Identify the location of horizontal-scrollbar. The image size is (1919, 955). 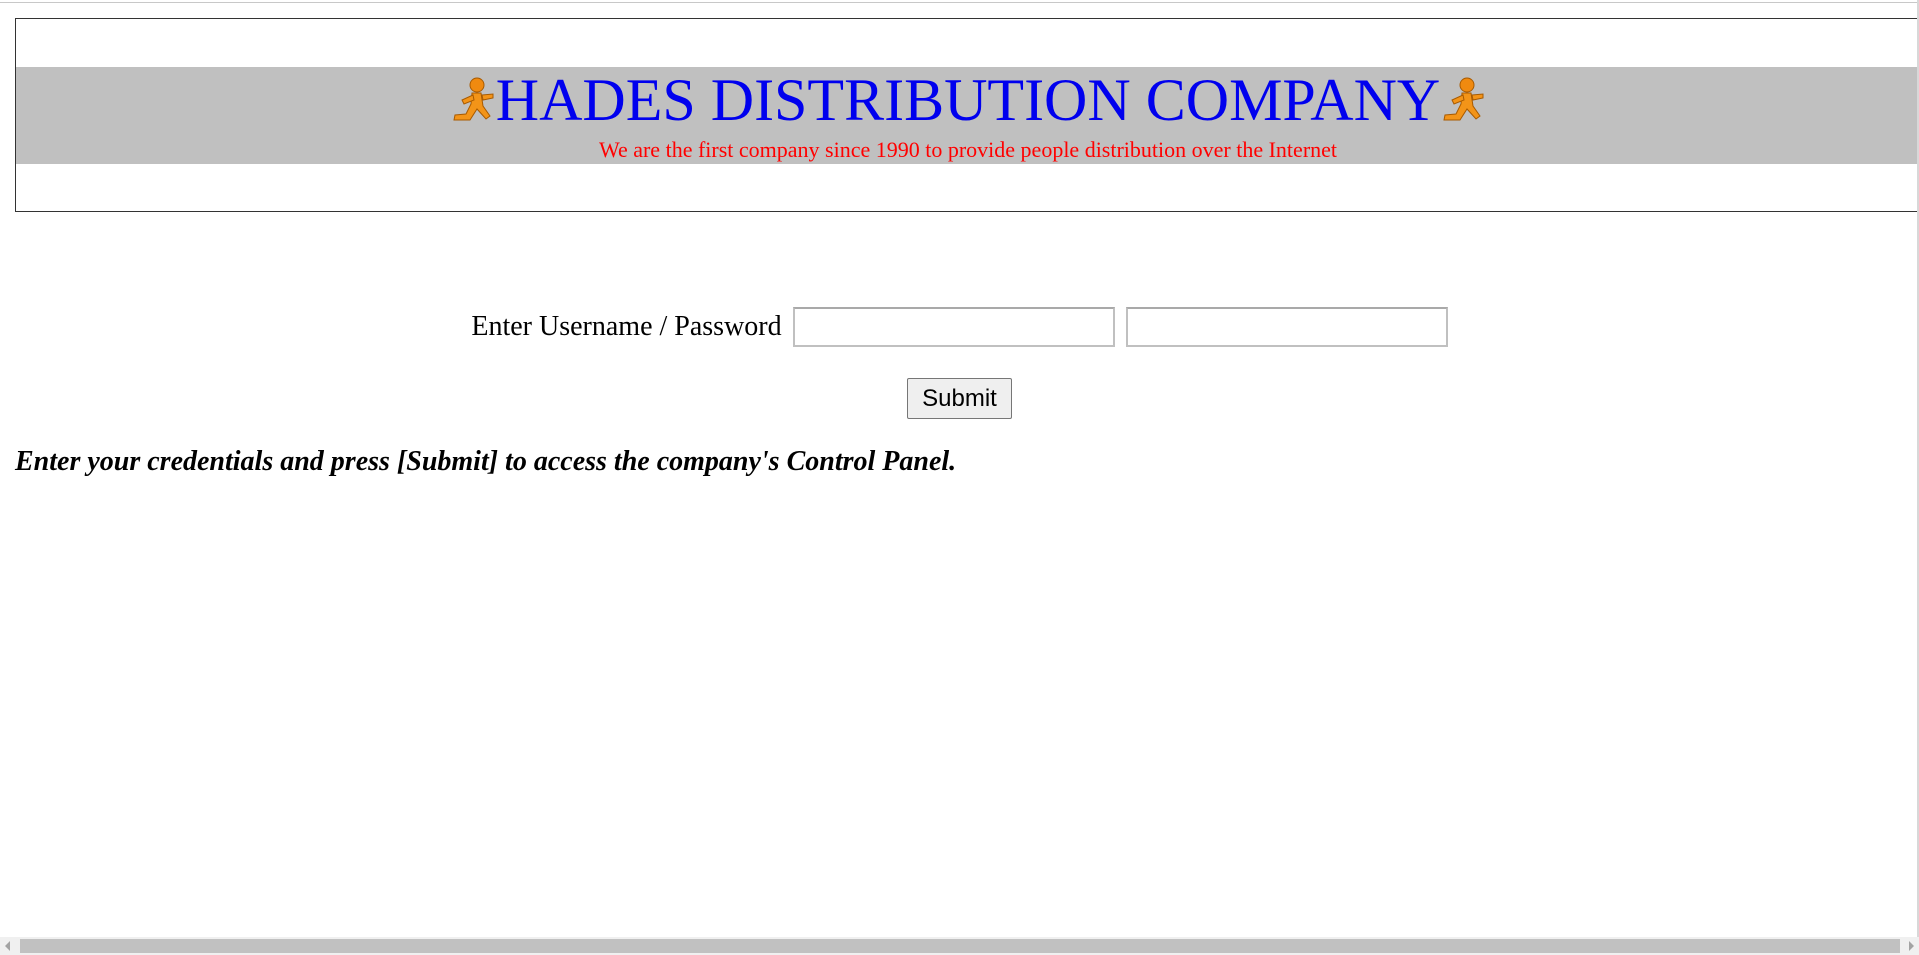
(959, 946).